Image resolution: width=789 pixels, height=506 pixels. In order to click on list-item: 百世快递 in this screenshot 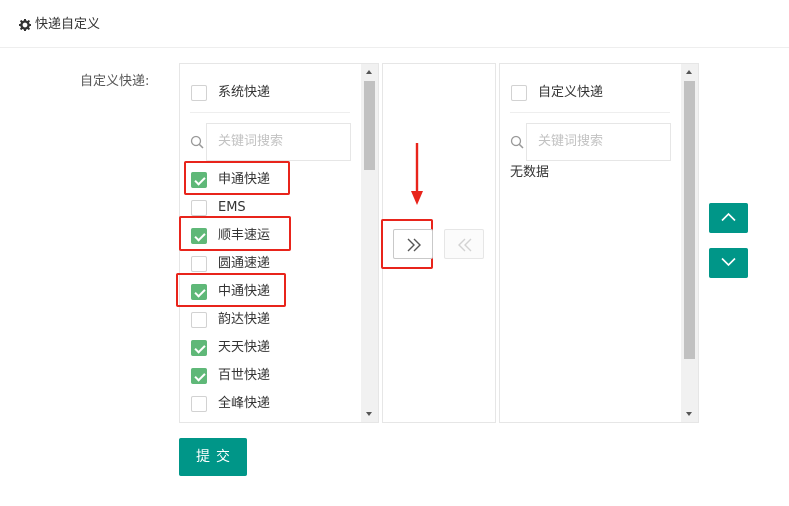, I will do `click(271, 376)`.